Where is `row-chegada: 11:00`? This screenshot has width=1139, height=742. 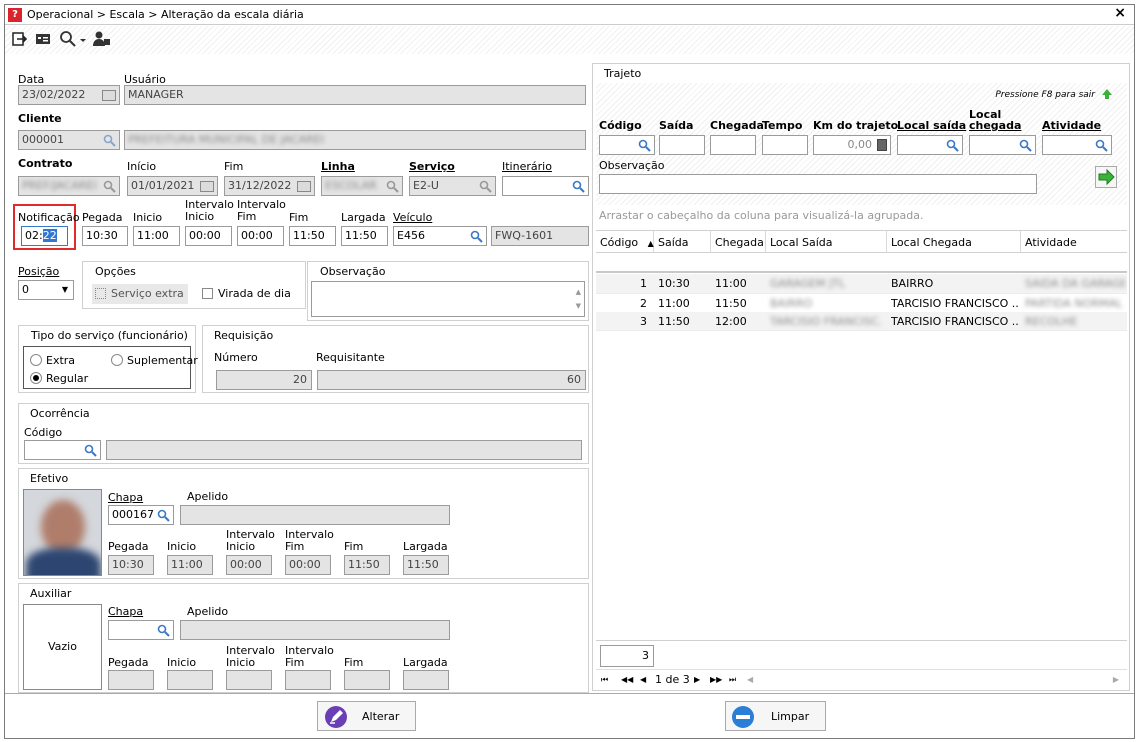 row-chegada: 11:00 is located at coordinates (731, 283).